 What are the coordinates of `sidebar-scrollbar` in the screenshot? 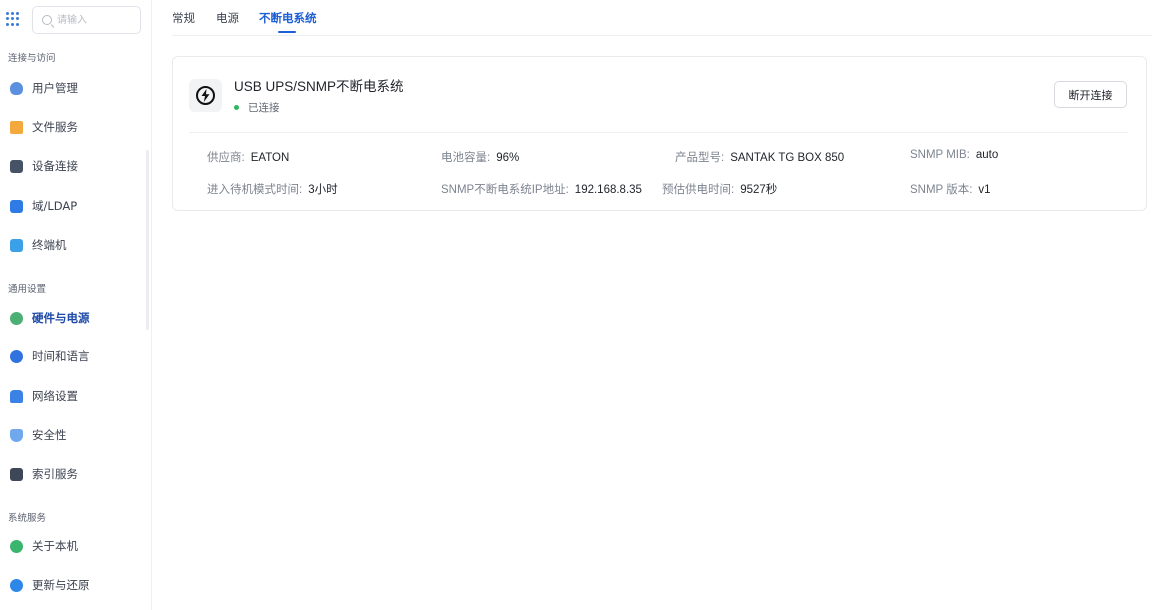 It's located at (147, 240).